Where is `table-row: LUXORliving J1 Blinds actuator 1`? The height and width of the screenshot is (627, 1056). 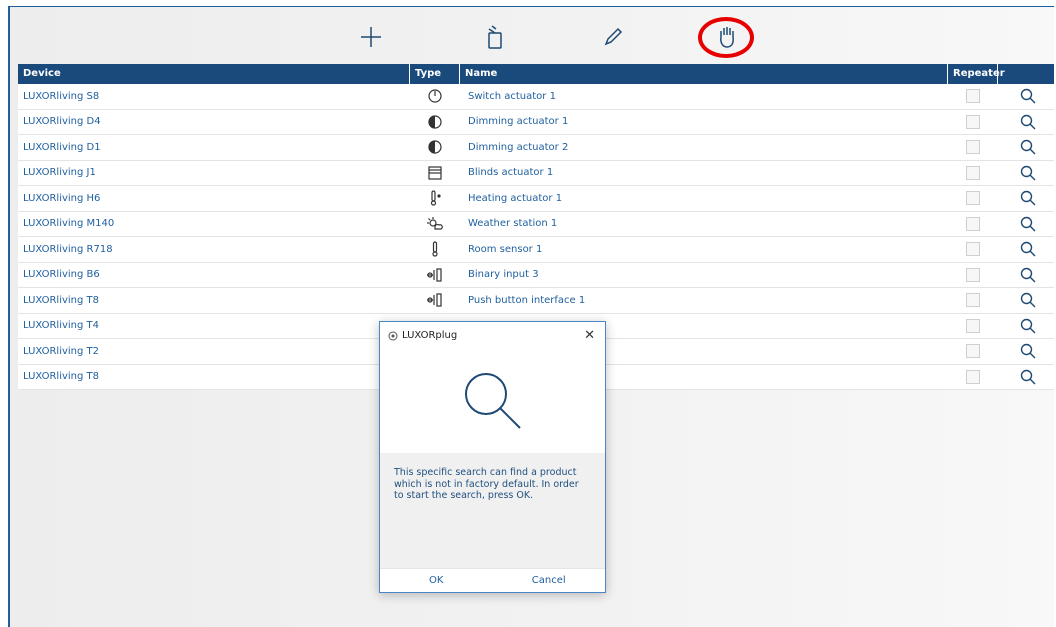 table-row: LUXORliving J1 Blinds actuator 1 is located at coordinates (536, 173).